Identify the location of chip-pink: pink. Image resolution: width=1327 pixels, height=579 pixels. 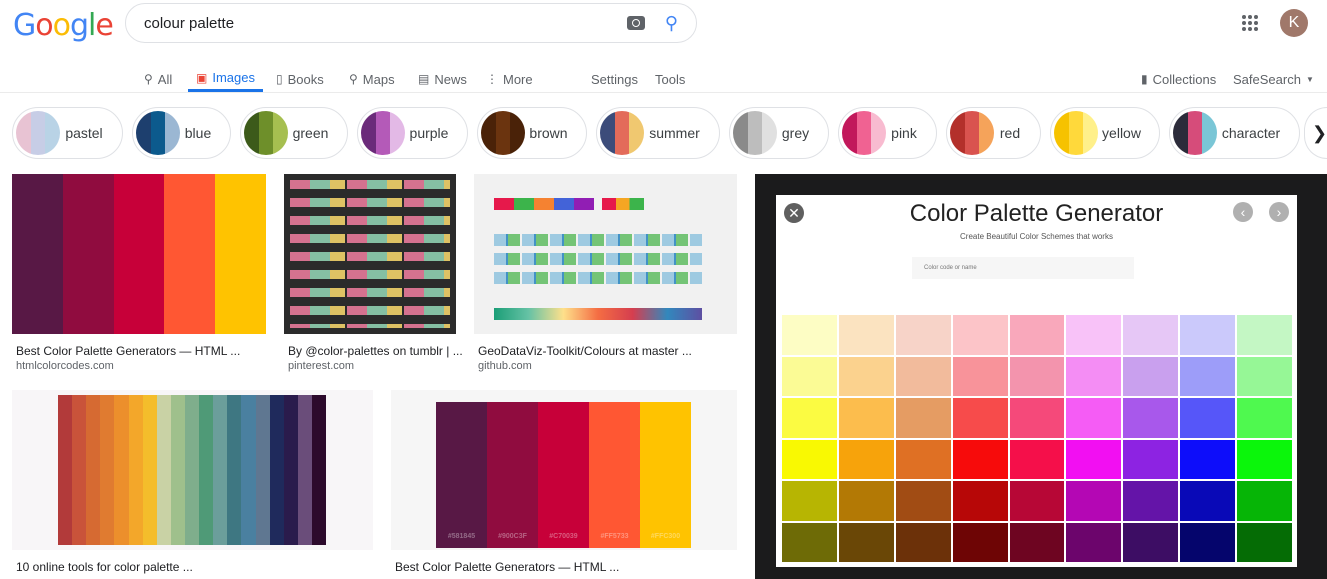
(887, 133).